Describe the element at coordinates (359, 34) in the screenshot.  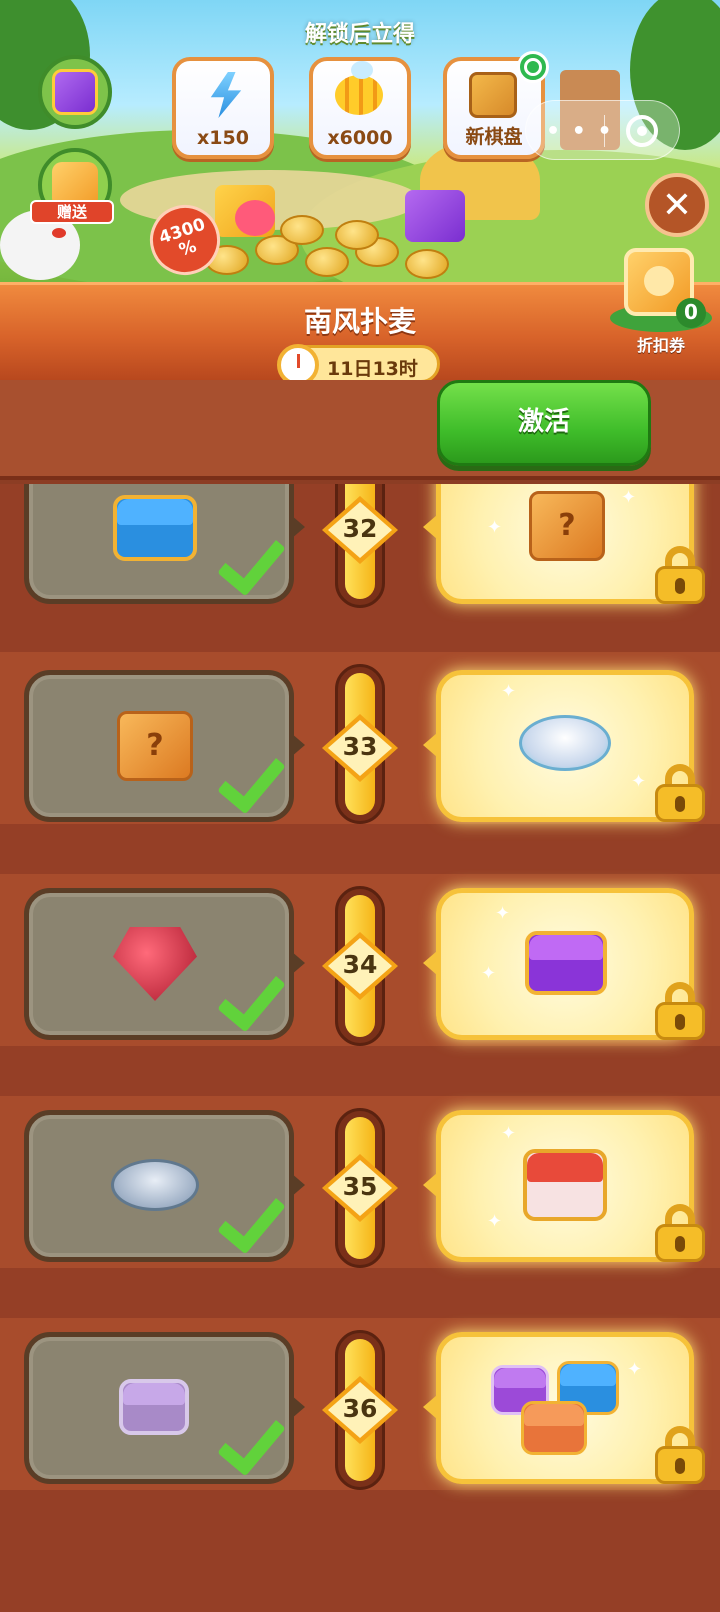
I see `unlock-title: 解锁后立得` at that location.